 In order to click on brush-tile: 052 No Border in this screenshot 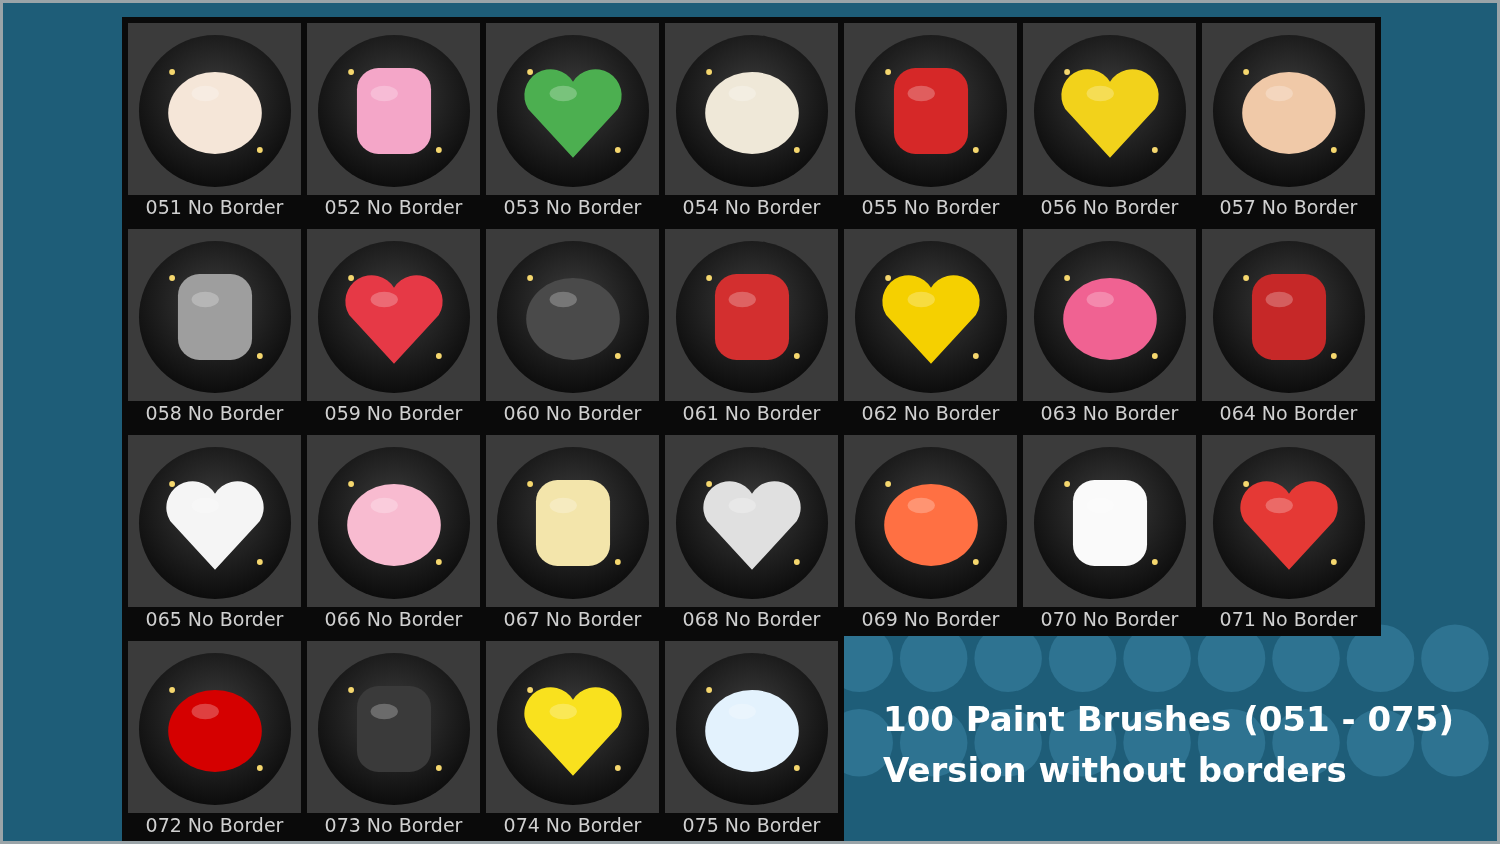, I will do `click(393, 121)`.